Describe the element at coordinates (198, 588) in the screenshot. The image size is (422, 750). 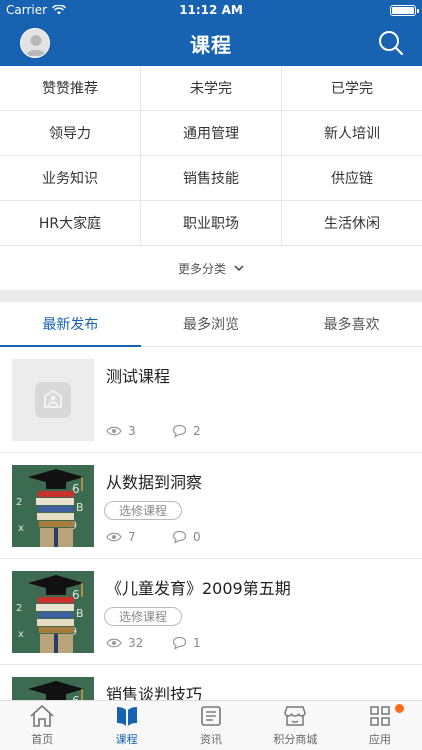
I see `course-title: 《儿童发育》2009第五期` at that location.